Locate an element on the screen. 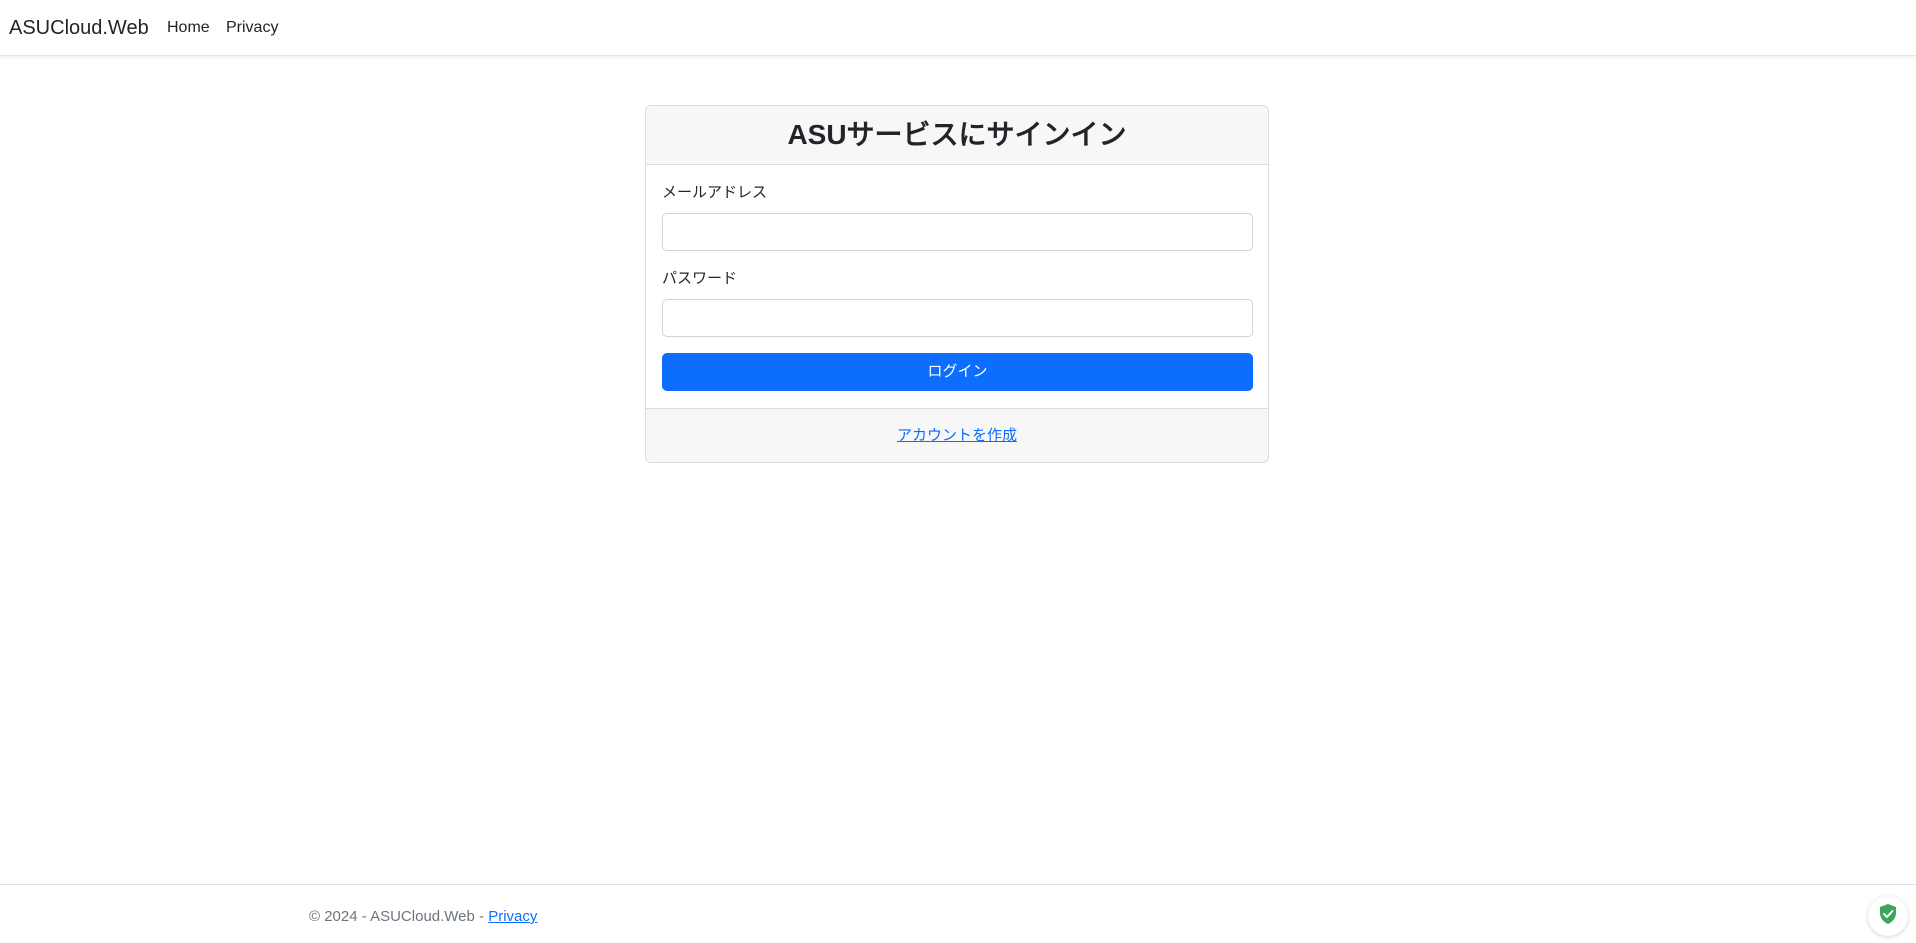 Image resolution: width=1916 pixels, height=943 pixels. nav-link-privacy: Privacy is located at coordinates (252, 28).